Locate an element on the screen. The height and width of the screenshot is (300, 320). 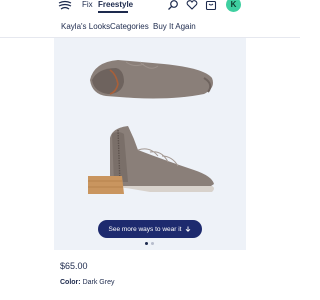
carousel-pagination is located at coordinates (149, 244).